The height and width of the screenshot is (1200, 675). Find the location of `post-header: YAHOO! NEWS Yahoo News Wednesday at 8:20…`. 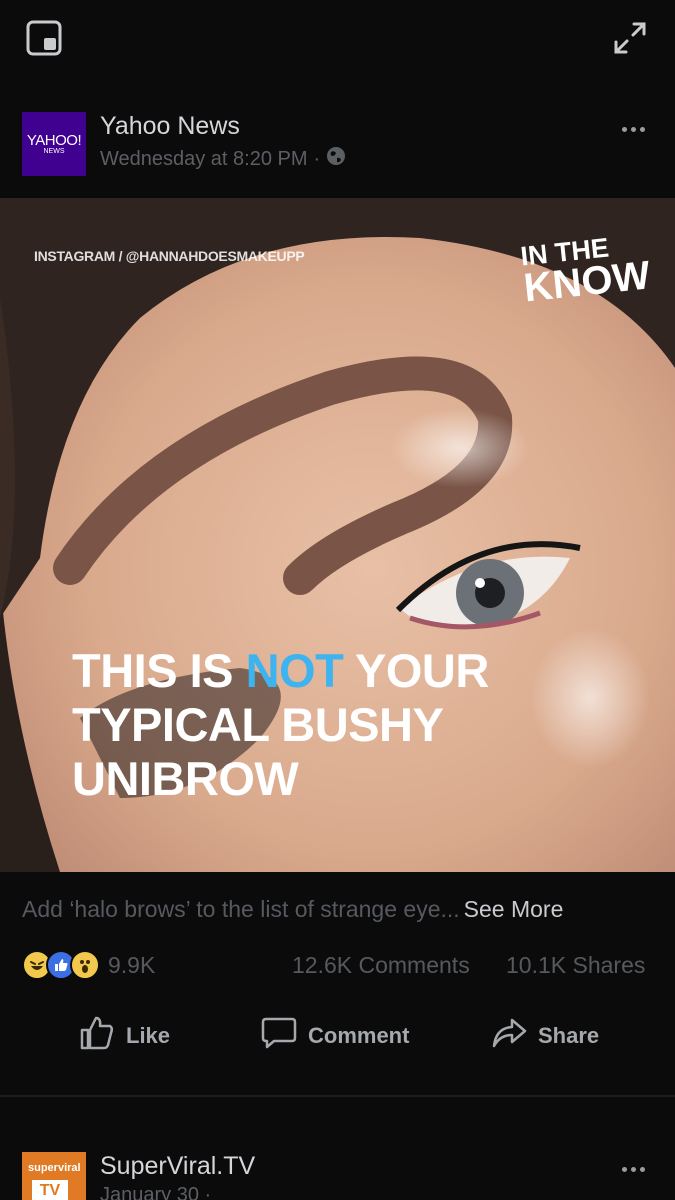

post-header: YAHOO! NEWS Yahoo News Wednesday at 8:20… is located at coordinates (337, 148).